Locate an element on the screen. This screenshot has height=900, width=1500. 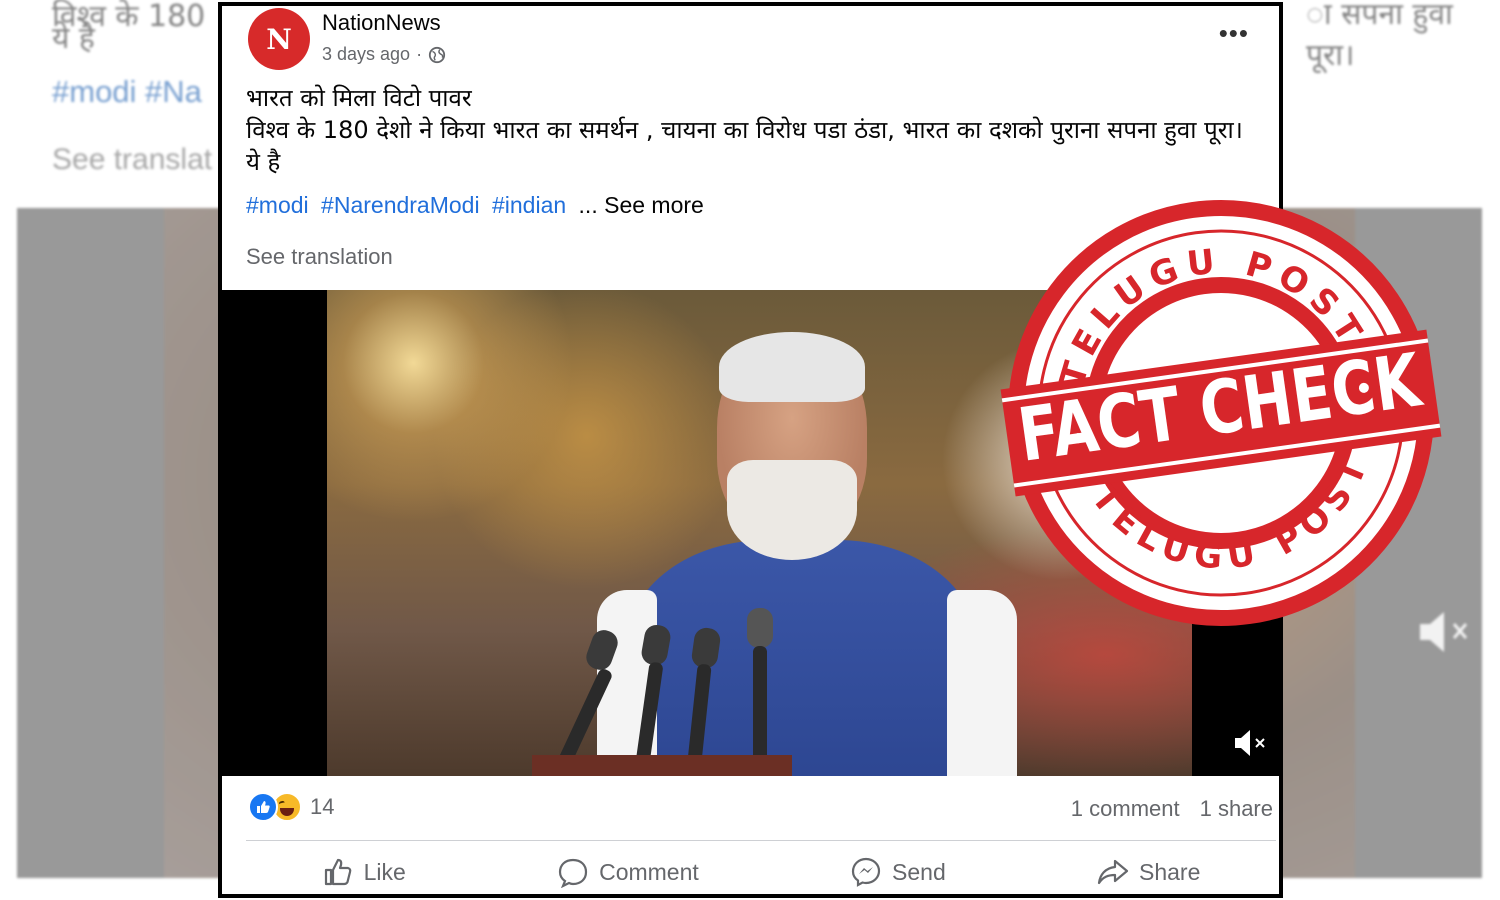
engagement-counts: 1 comment 1 share is located at coordinates (1172, 809).